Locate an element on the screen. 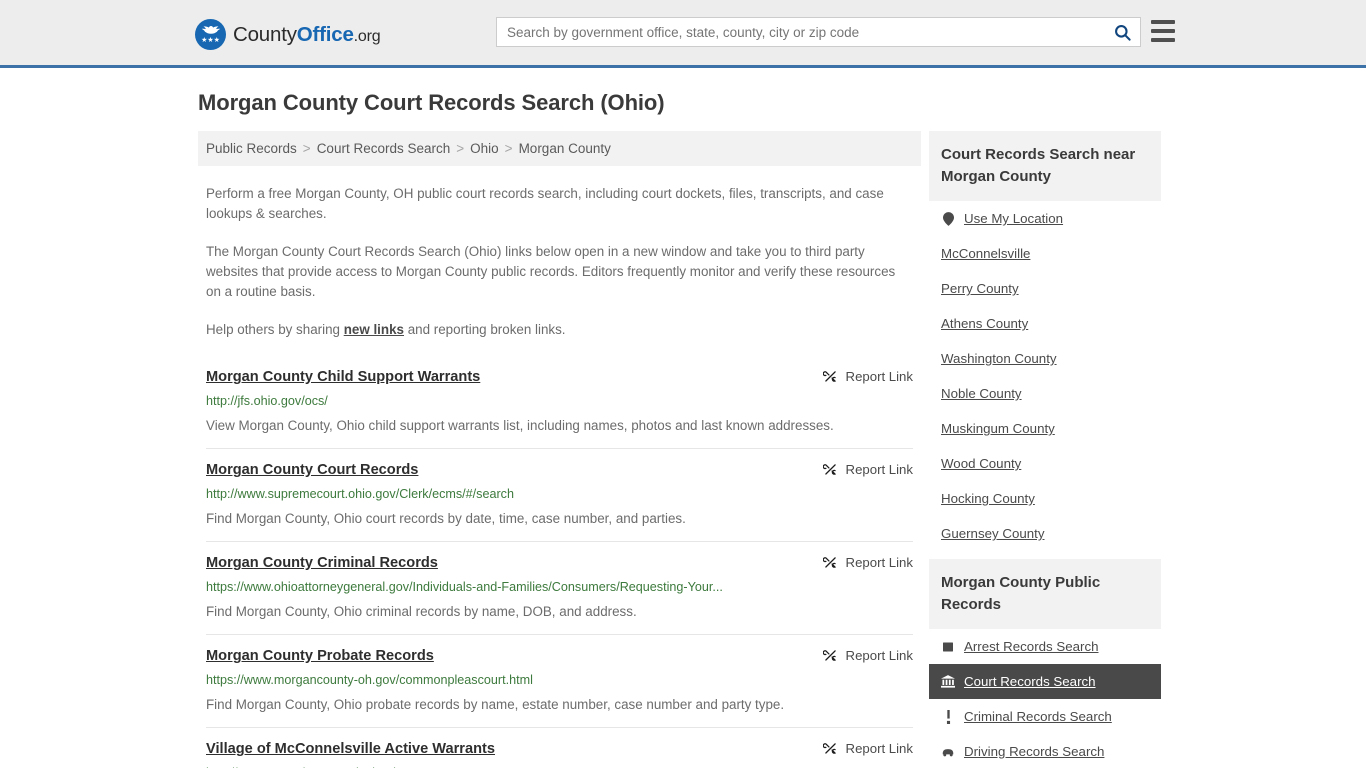 The width and height of the screenshot is (1366, 768). sidebar-item-label: Washington County is located at coordinates (999, 358).